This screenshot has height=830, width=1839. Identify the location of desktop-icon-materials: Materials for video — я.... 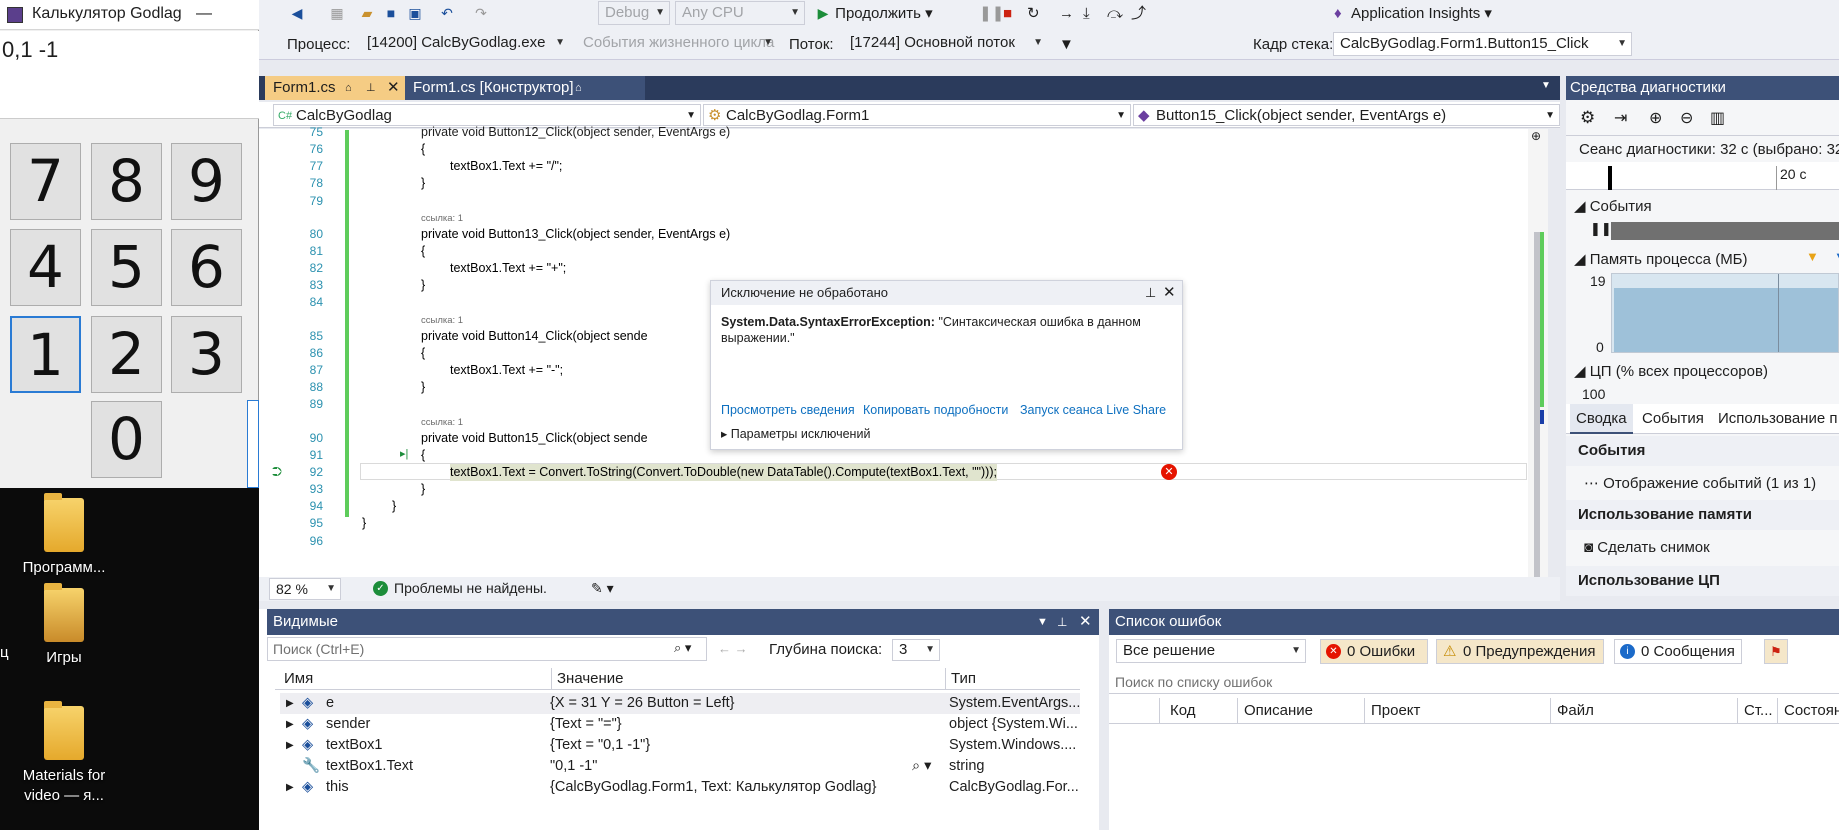
(64, 753).